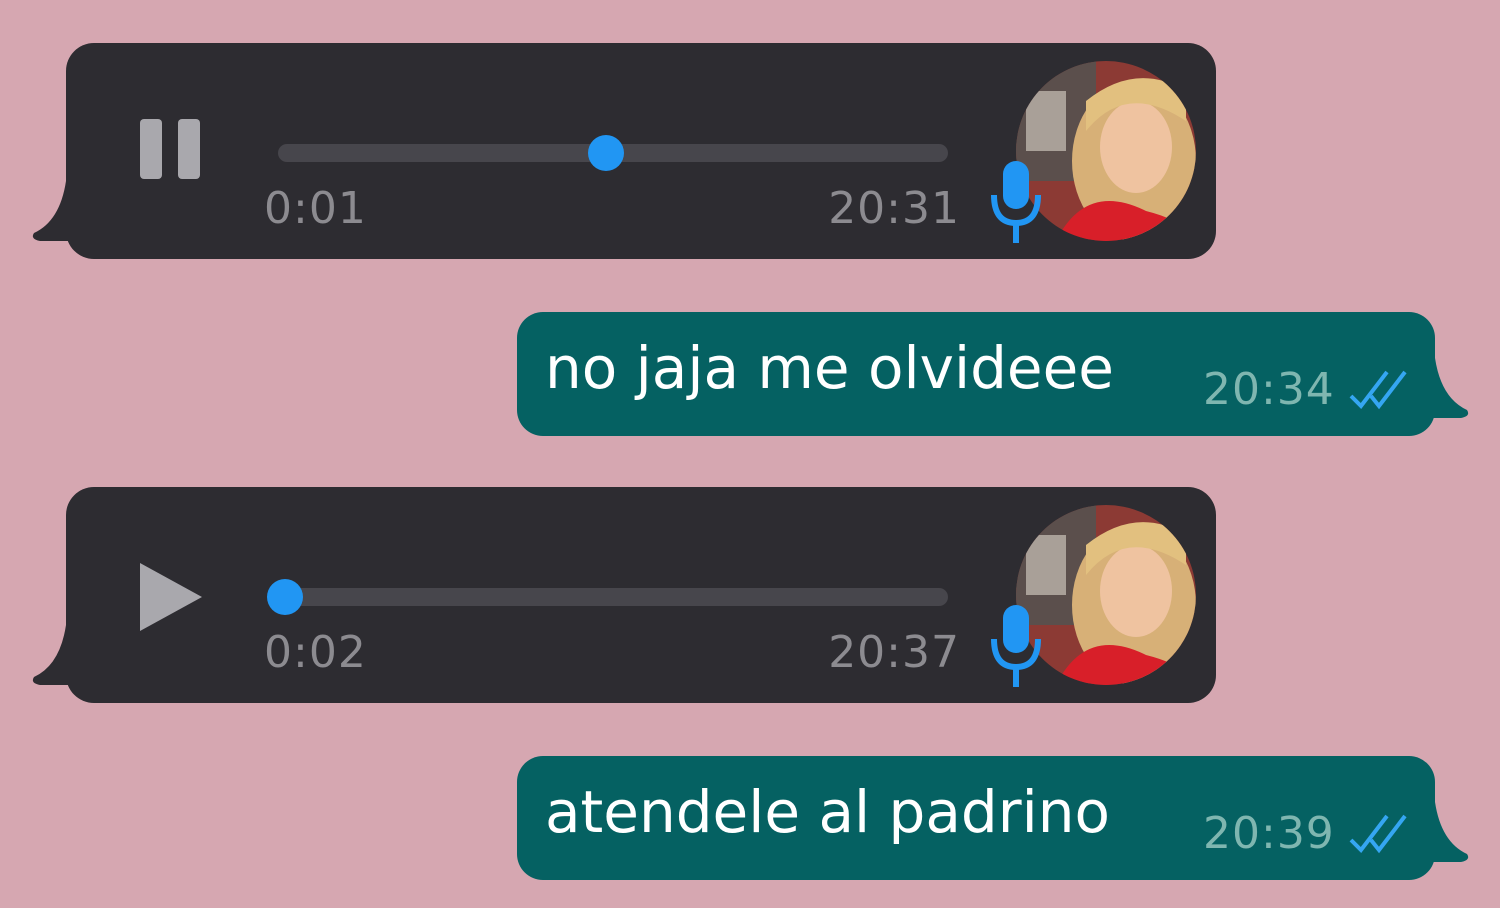 This screenshot has width=1500, height=908. I want to click on play-button, so click(173, 597).